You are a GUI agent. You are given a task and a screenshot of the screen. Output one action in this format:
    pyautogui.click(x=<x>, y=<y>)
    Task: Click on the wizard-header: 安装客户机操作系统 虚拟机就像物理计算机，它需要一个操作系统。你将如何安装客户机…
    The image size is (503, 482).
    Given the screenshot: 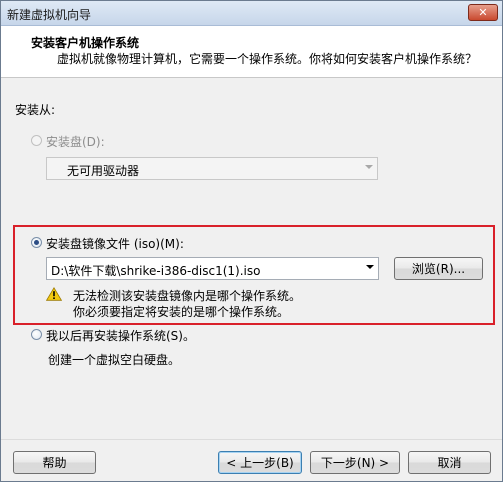 What is the action you would take?
    pyautogui.click(x=251, y=52)
    